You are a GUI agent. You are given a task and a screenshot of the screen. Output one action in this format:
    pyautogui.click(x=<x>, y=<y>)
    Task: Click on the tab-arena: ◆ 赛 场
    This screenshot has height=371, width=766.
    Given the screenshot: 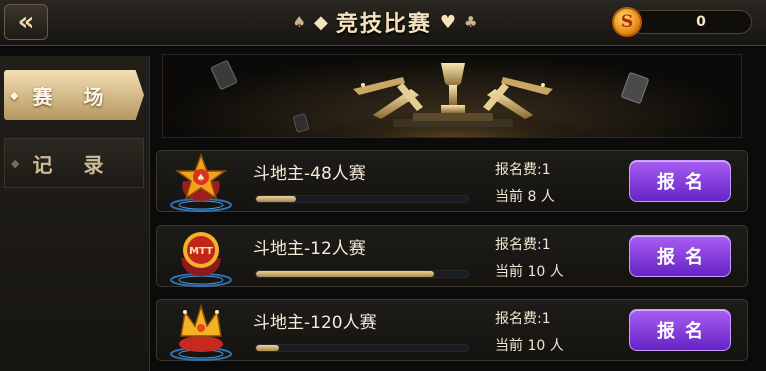 What is the action you would take?
    pyautogui.click(x=74, y=95)
    